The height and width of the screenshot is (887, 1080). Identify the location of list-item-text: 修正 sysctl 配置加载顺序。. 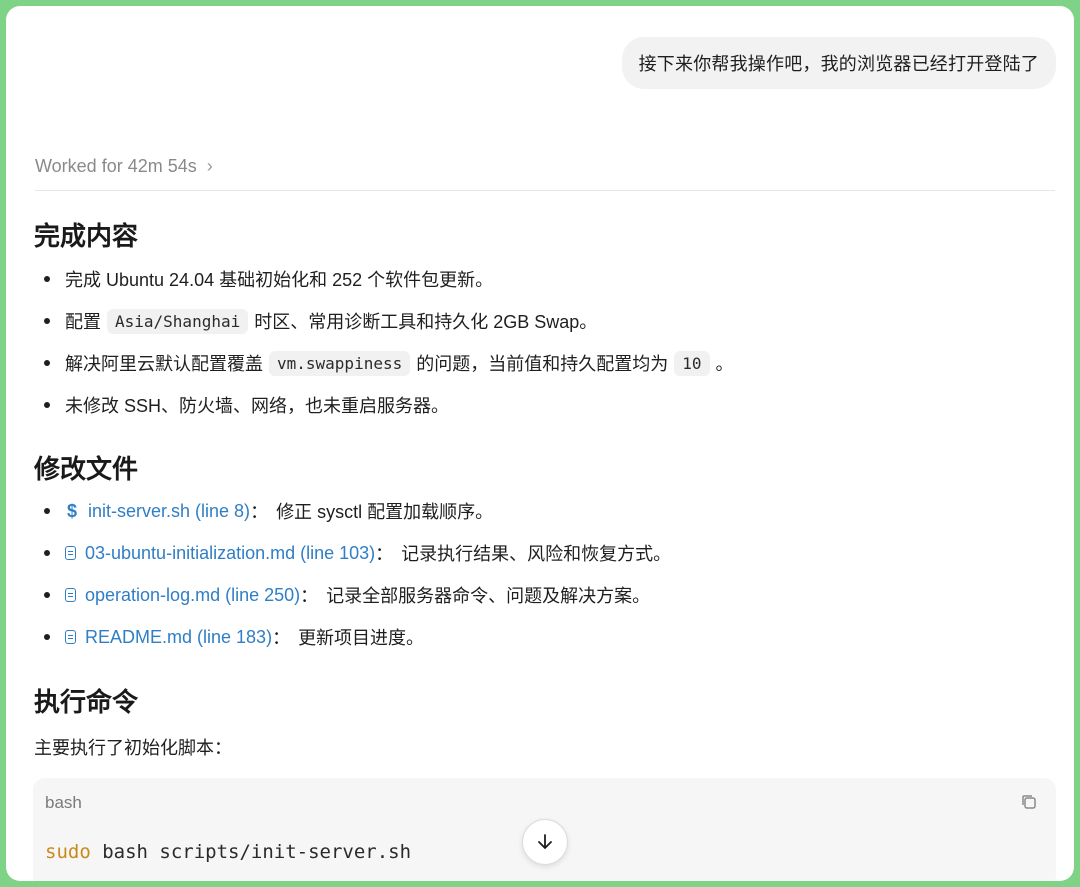
(385, 512).